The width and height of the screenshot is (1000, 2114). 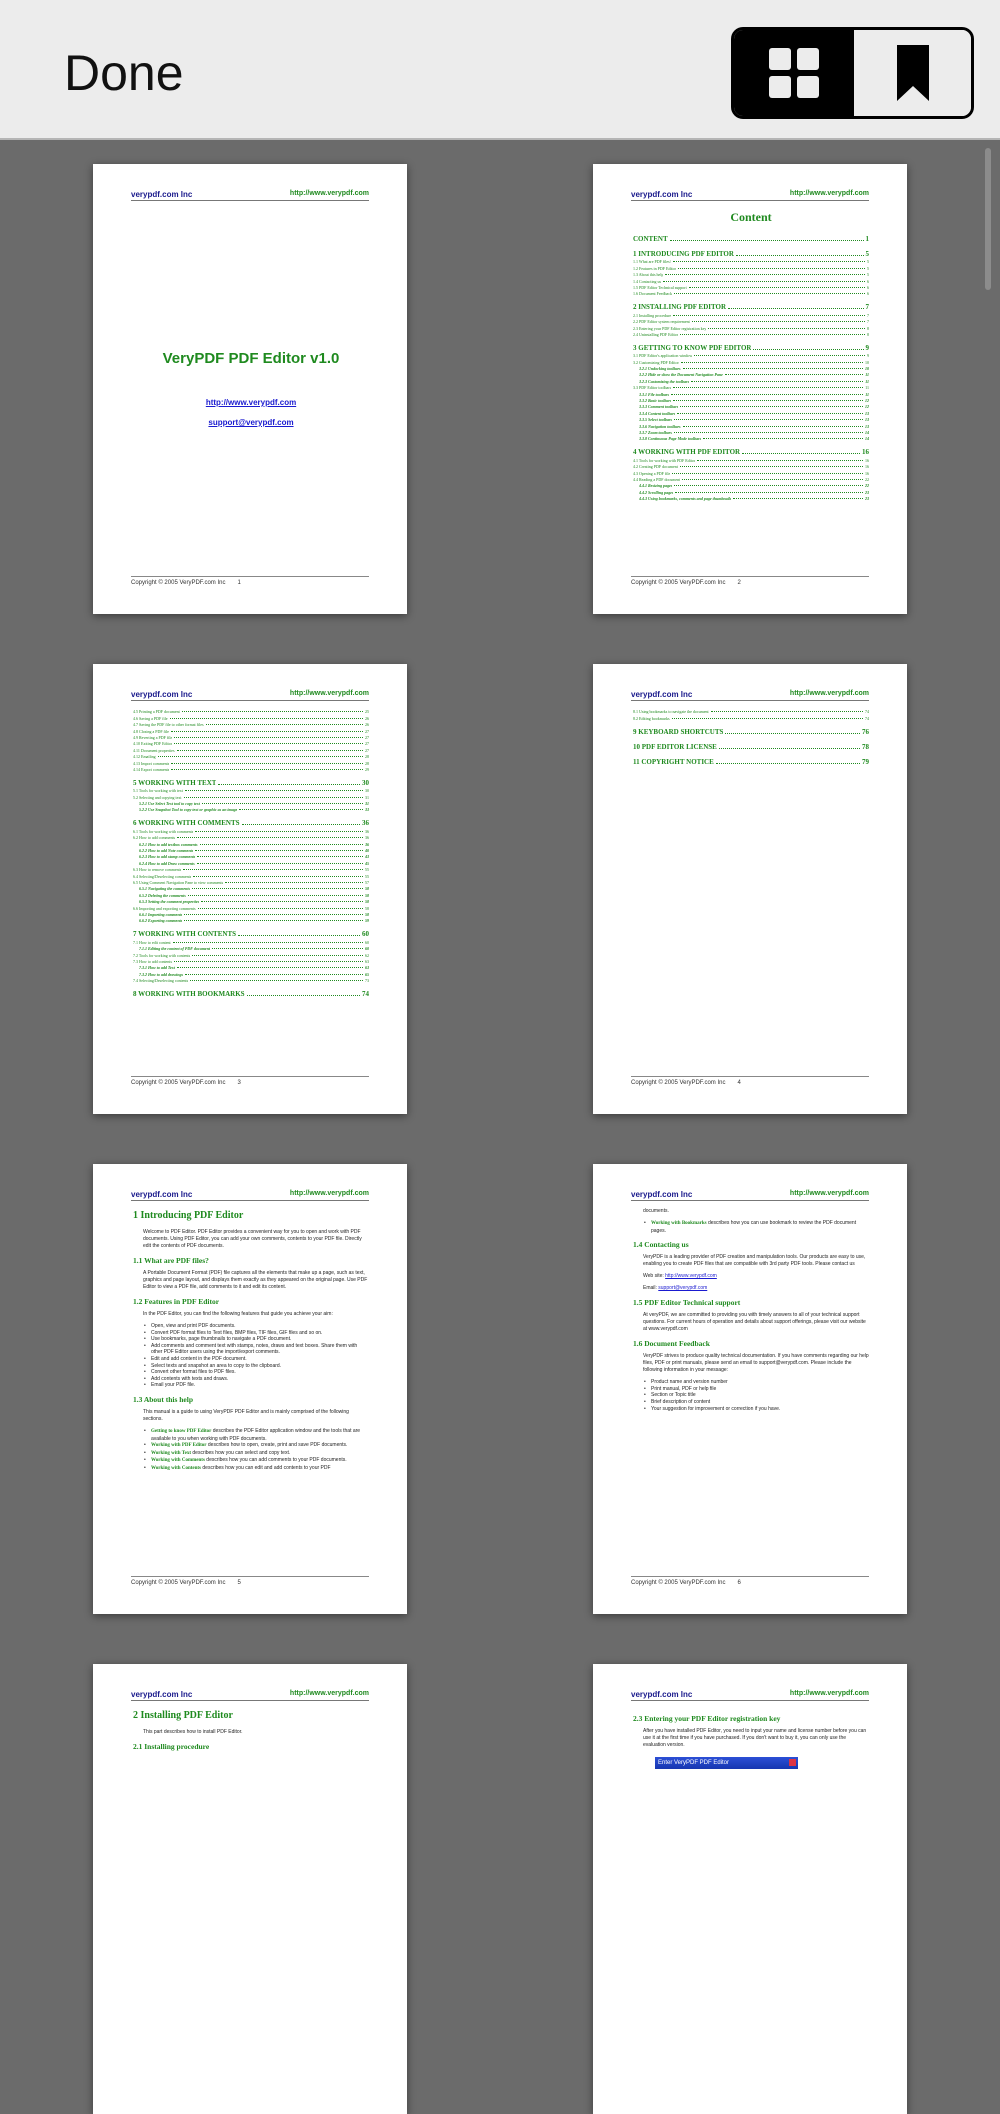 I want to click on toc-entry-title: 3.3.1 File toolbars, so click(x=654, y=394).